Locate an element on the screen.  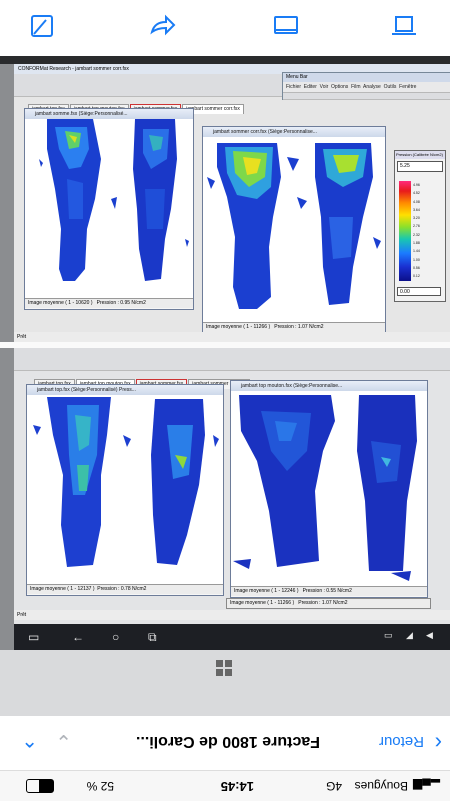
menu-film: Film is located at coordinates (355, 87).